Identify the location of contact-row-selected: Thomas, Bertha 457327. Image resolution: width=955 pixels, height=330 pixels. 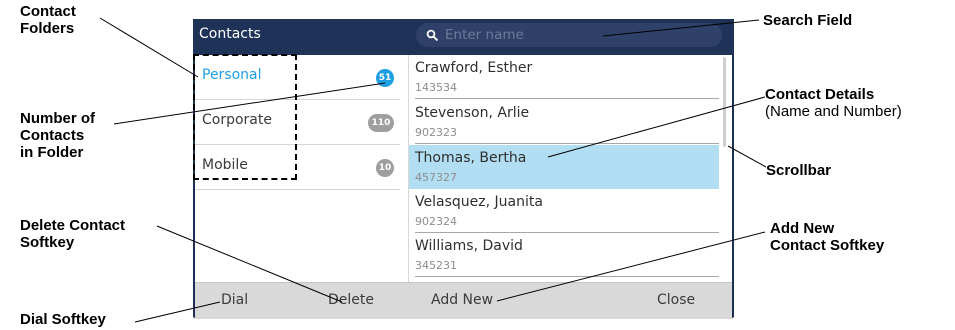
(564, 167).